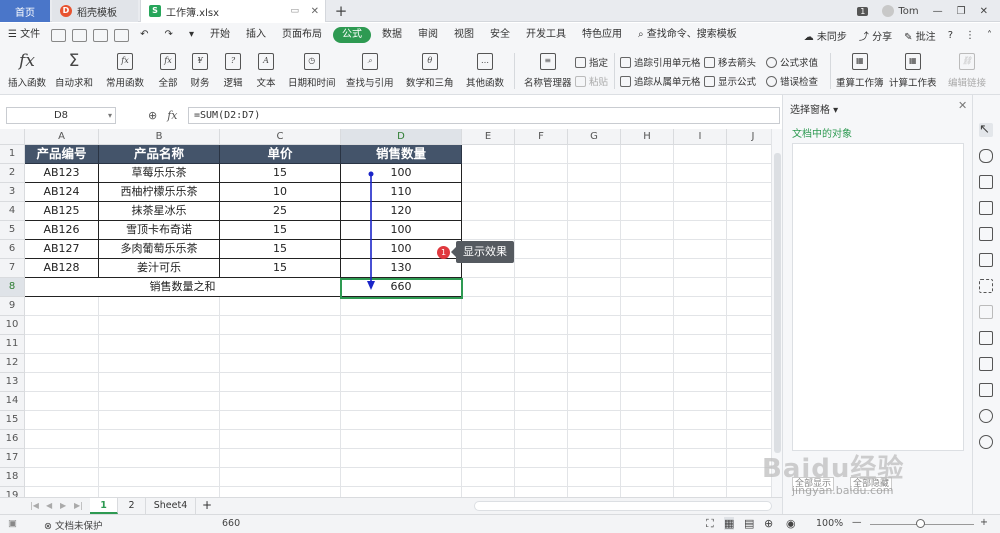 This screenshot has width=1000, height=533. Describe the element at coordinates (27, 69) in the screenshot. I see `insert-function-button: fx 插入函数` at that location.